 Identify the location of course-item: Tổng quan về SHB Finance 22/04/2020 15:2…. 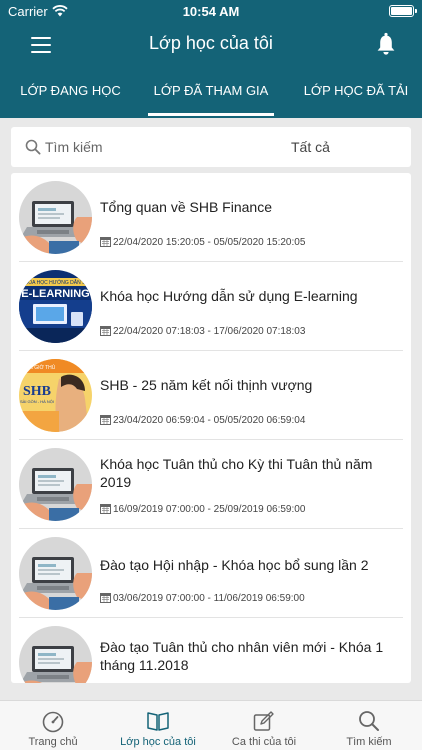
(211, 217).